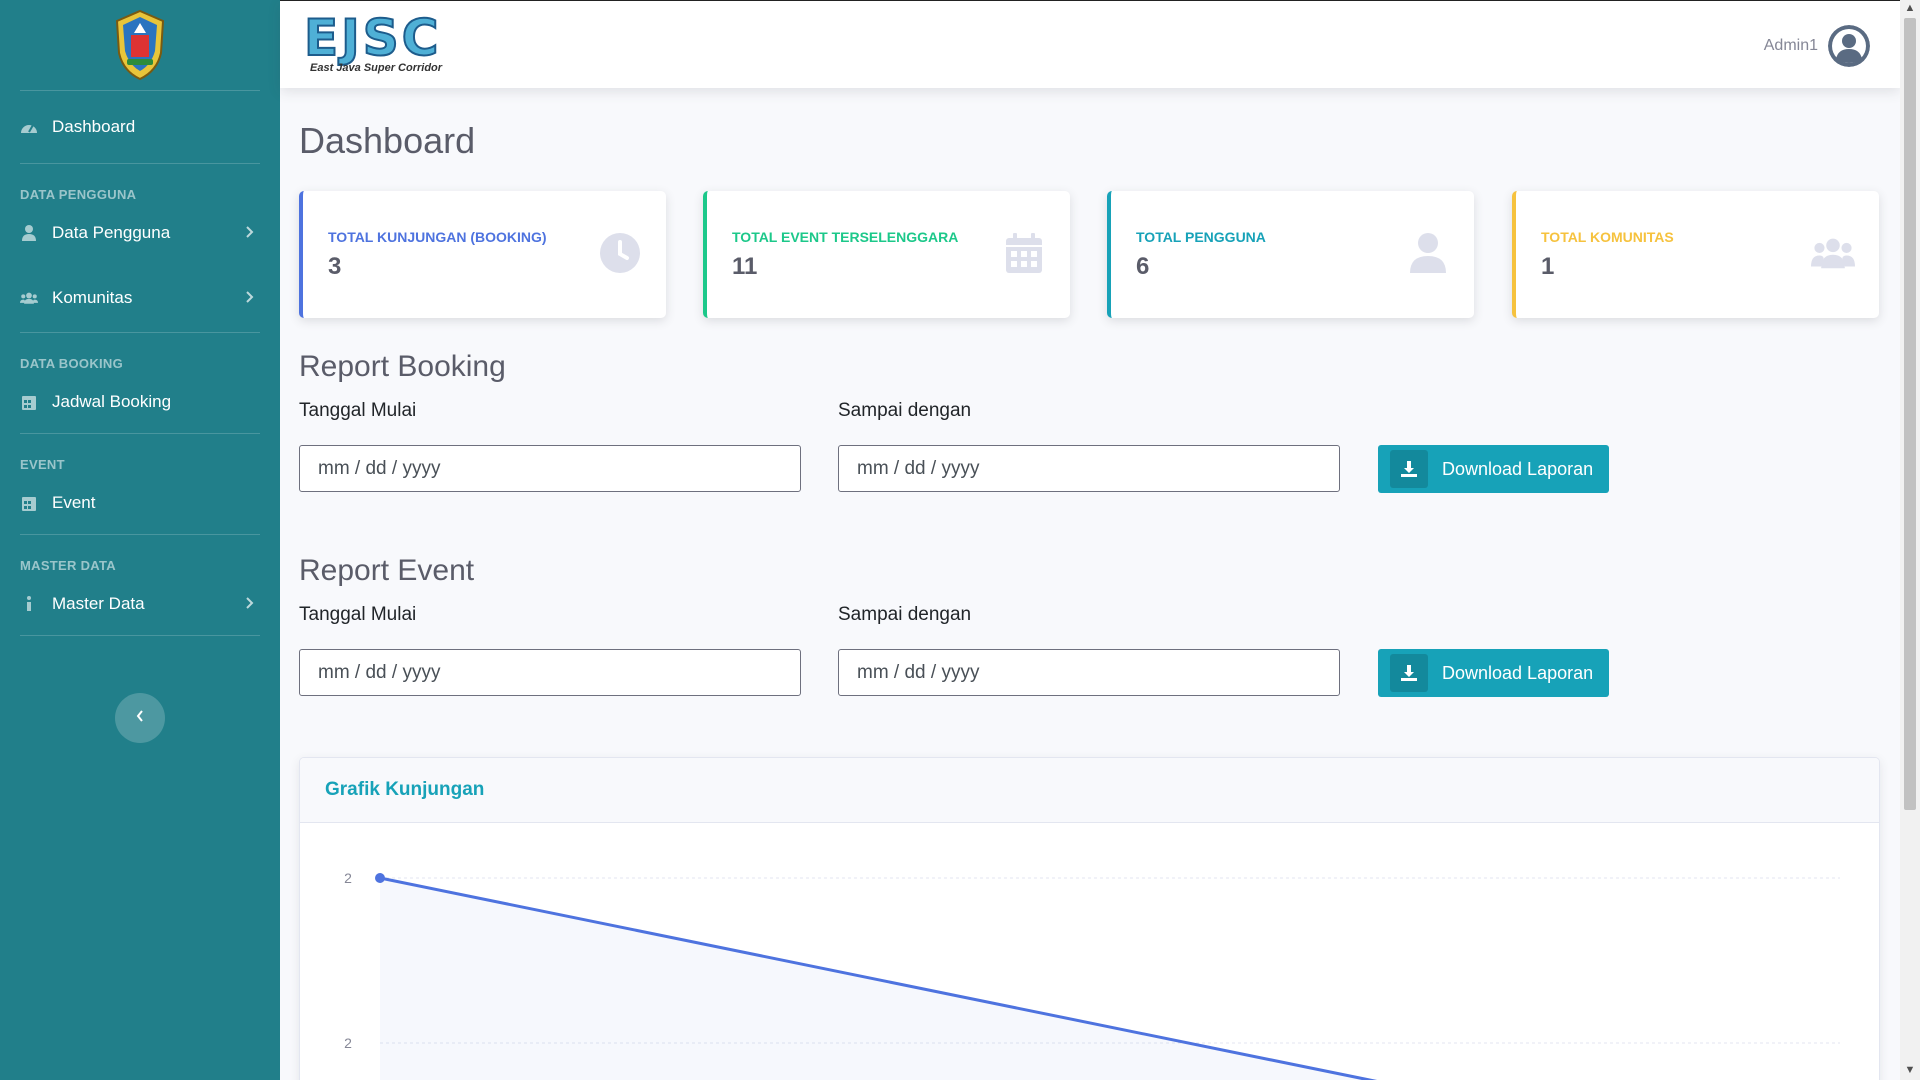 The width and height of the screenshot is (1920, 1080). Describe the element at coordinates (29, 604) in the screenshot. I see `info-icon` at that location.